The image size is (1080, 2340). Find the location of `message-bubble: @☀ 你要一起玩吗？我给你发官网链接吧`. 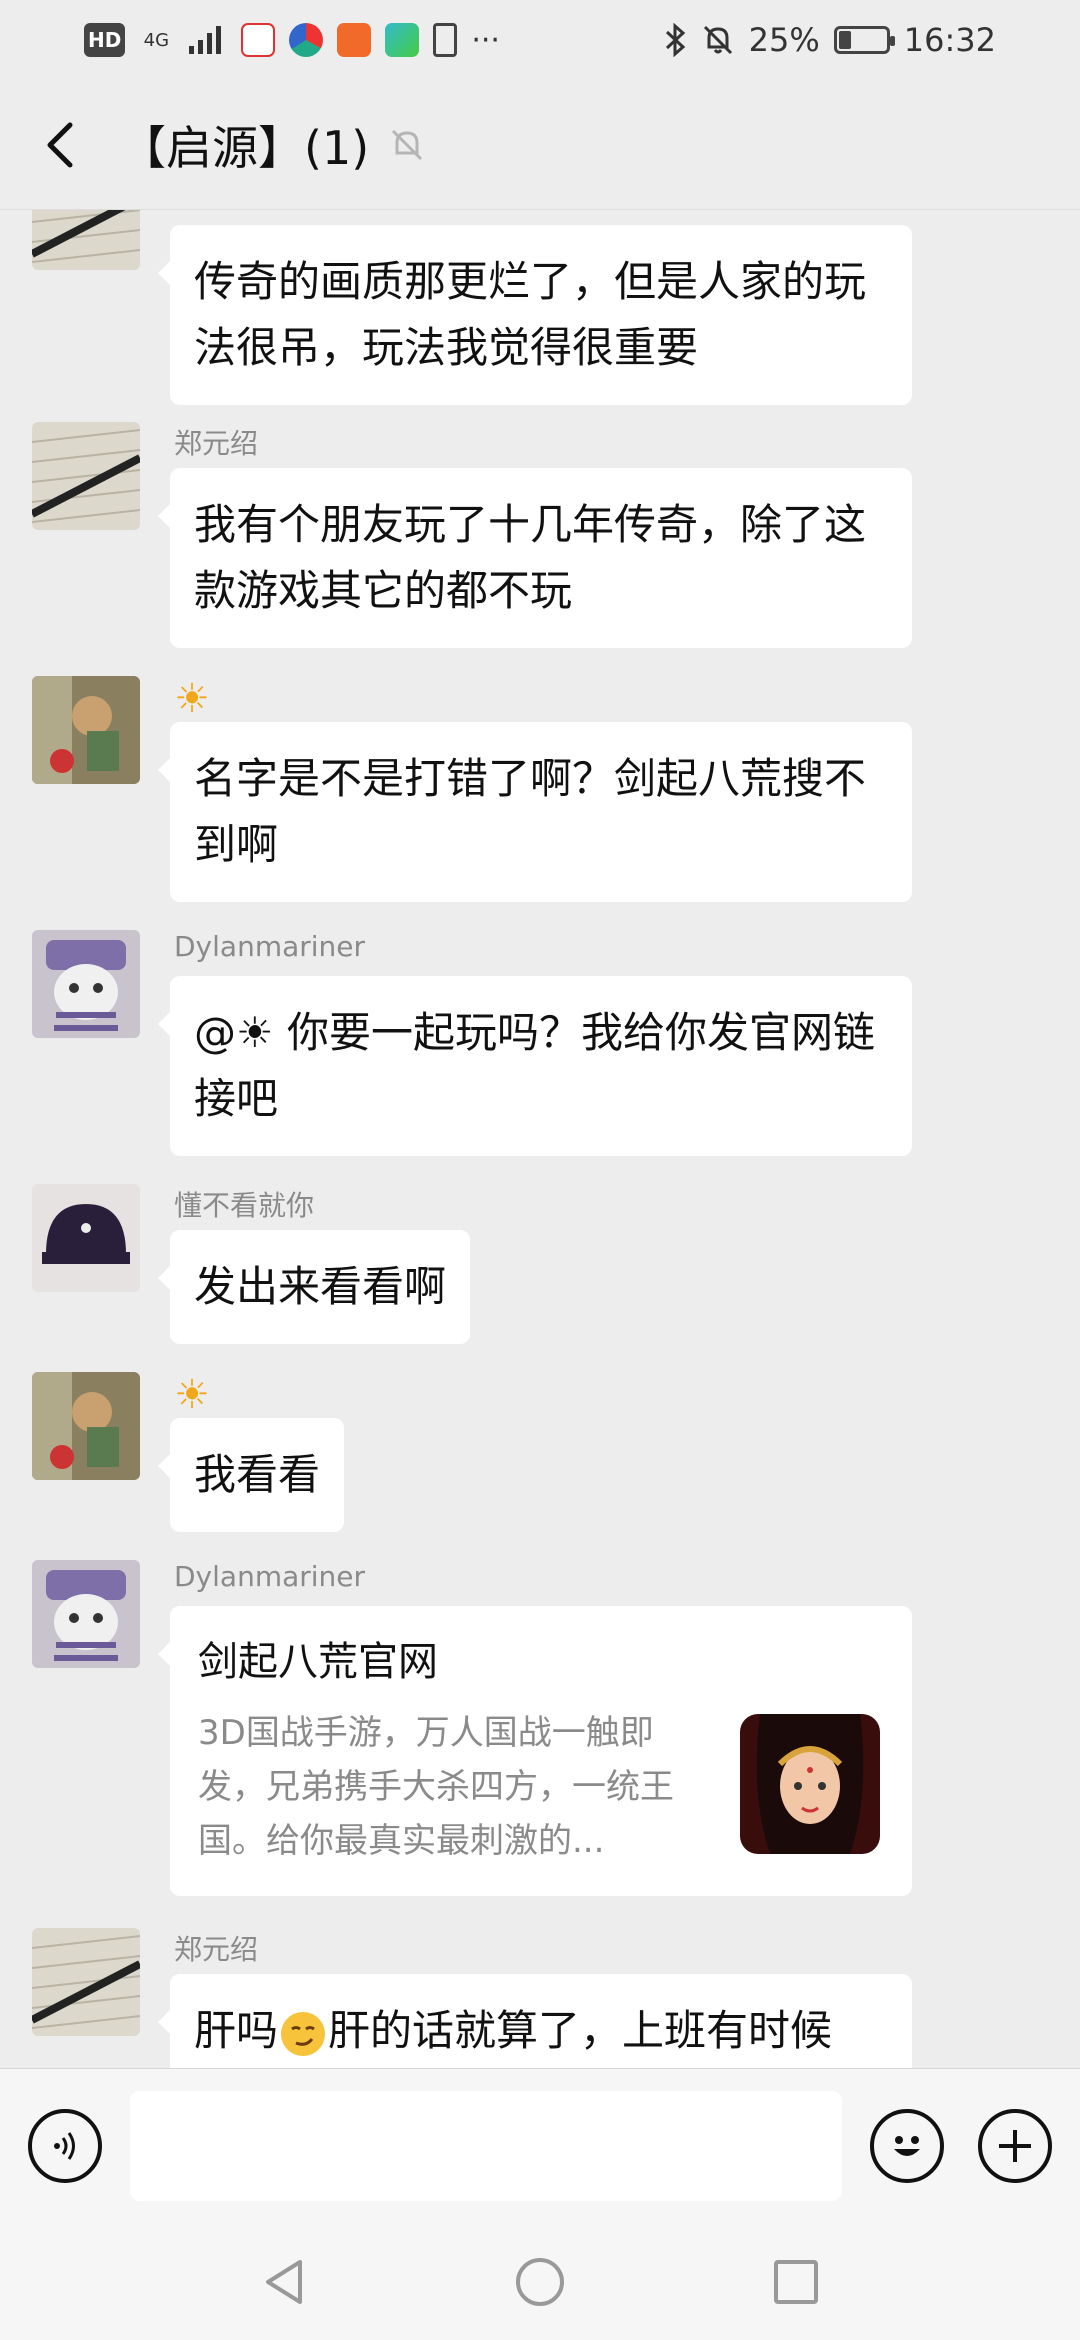

message-bubble: @☀ 你要一起玩吗？我给你发官网链接吧 is located at coordinates (535, 1066).